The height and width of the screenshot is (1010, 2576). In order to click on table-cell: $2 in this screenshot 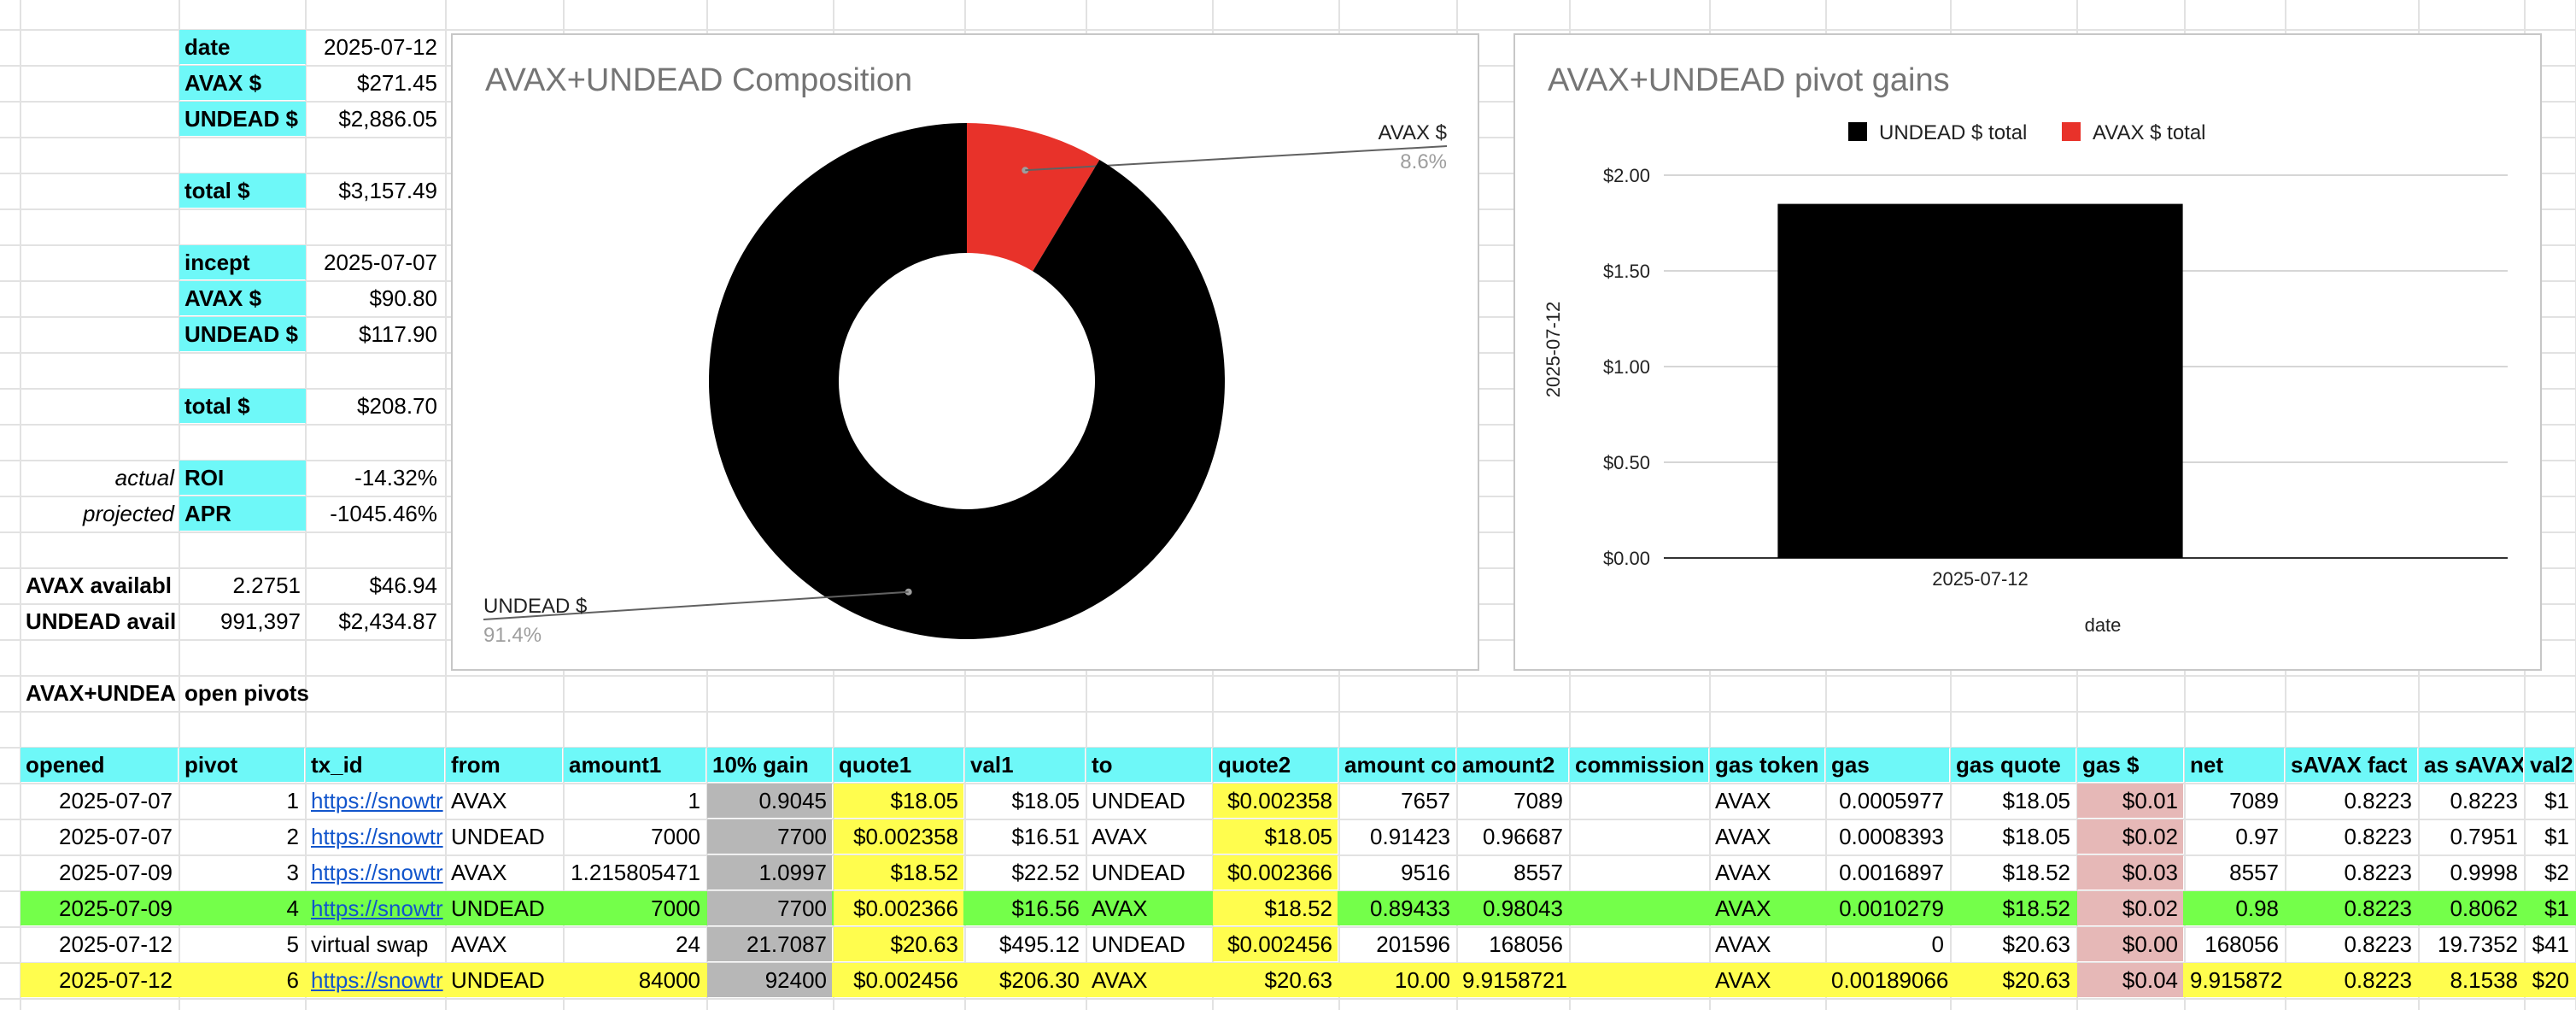, I will do `click(2549, 872)`.